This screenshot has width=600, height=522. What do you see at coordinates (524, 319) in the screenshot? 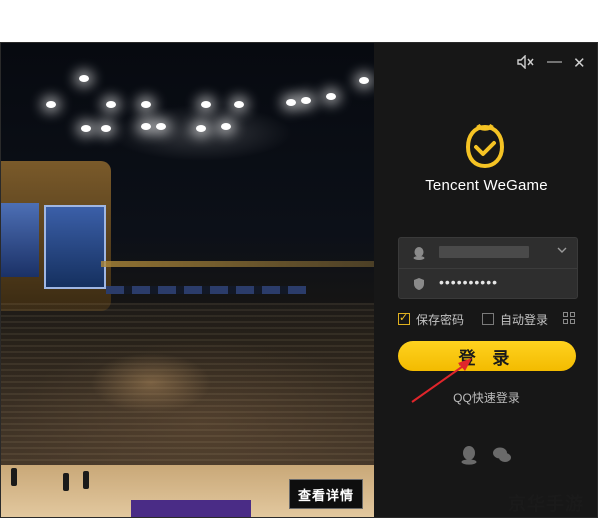
I see `auto-login-label: 自动登录` at bounding box center [524, 319].